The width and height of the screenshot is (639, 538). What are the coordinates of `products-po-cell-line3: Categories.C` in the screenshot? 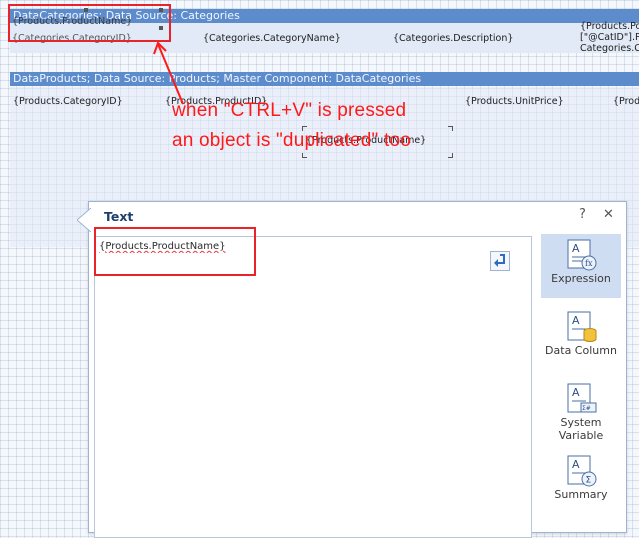 It's located at (609, 48).